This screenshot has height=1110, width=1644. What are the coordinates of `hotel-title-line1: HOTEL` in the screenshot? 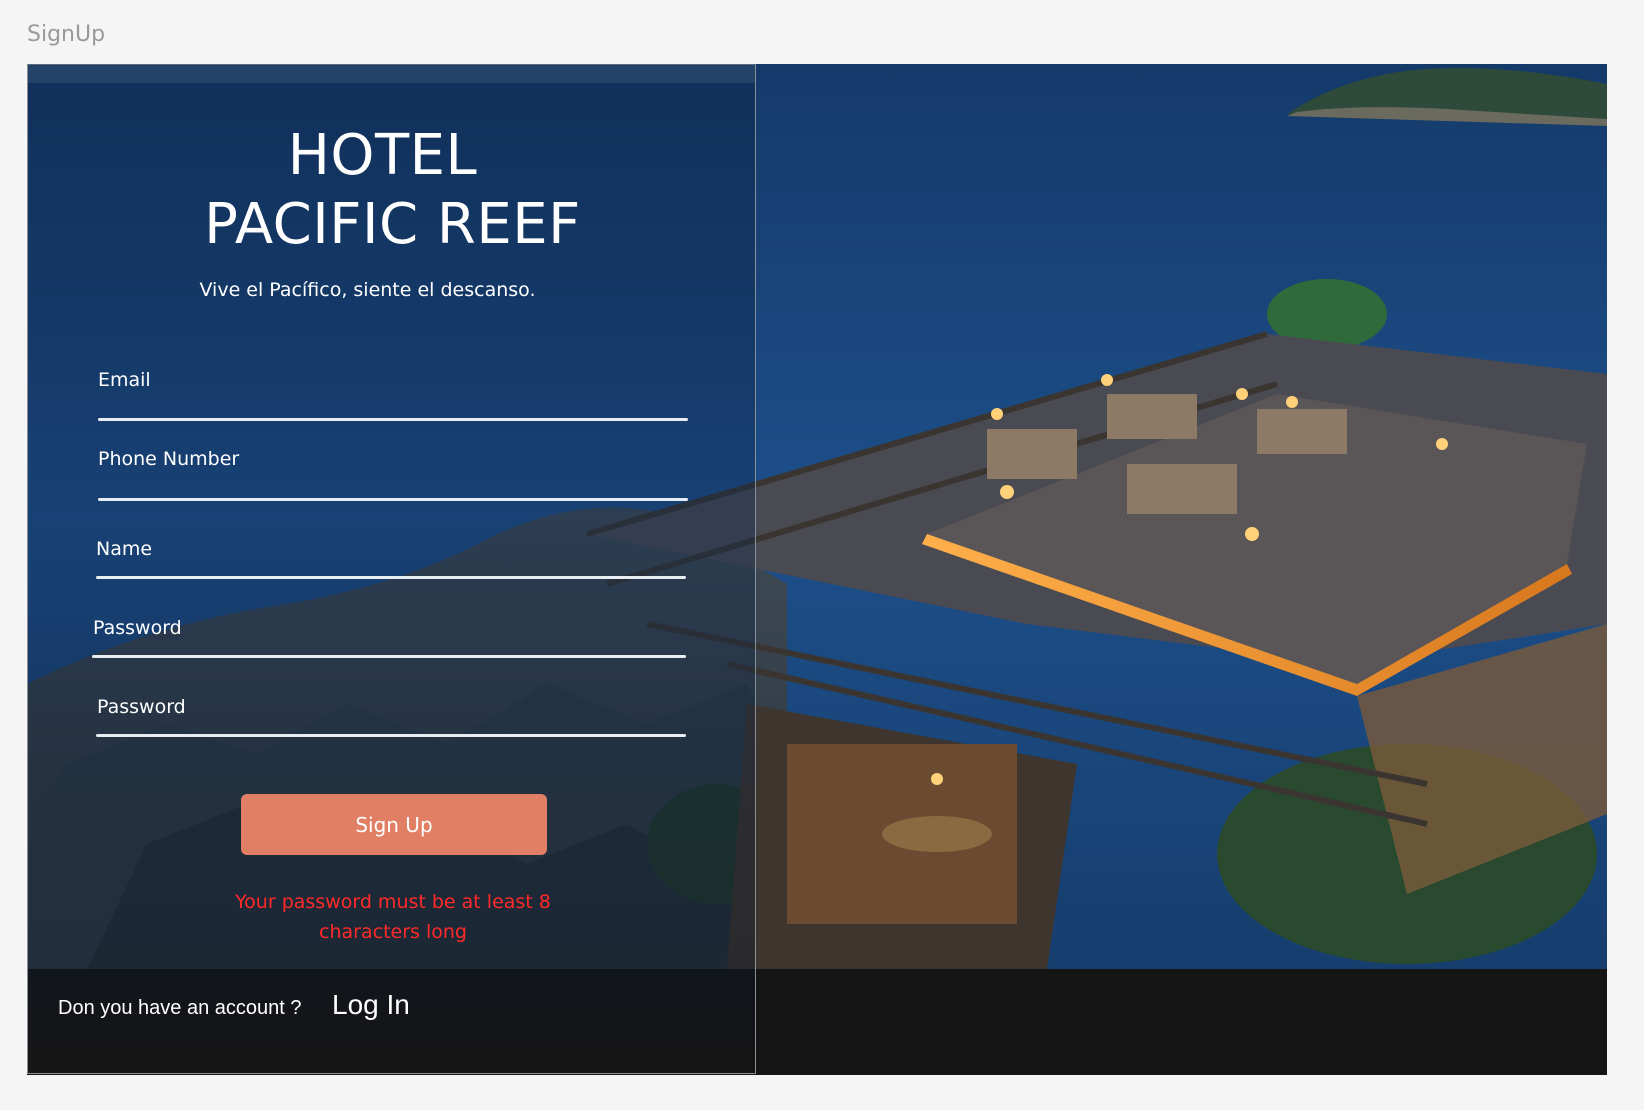 It's located at (382, 155).